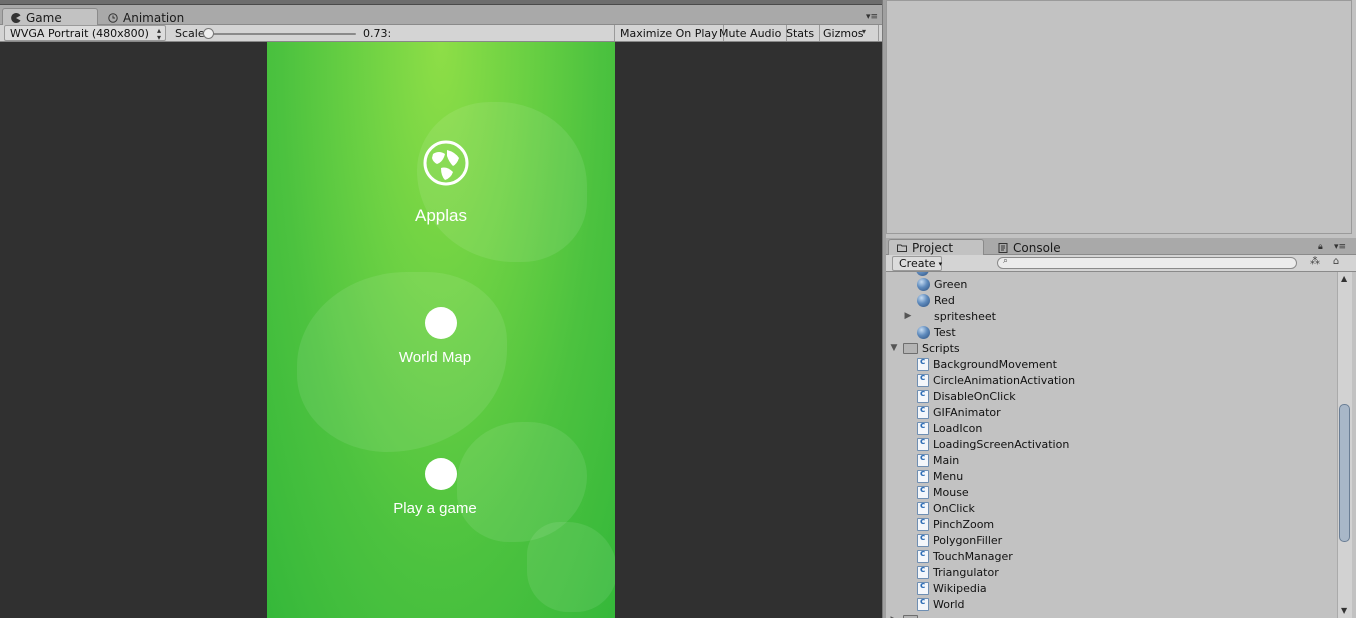 The image size is (1356, 618). Describe the element at coordinates (441, 323) in the screenshot. I see `world-map-button` at that location.